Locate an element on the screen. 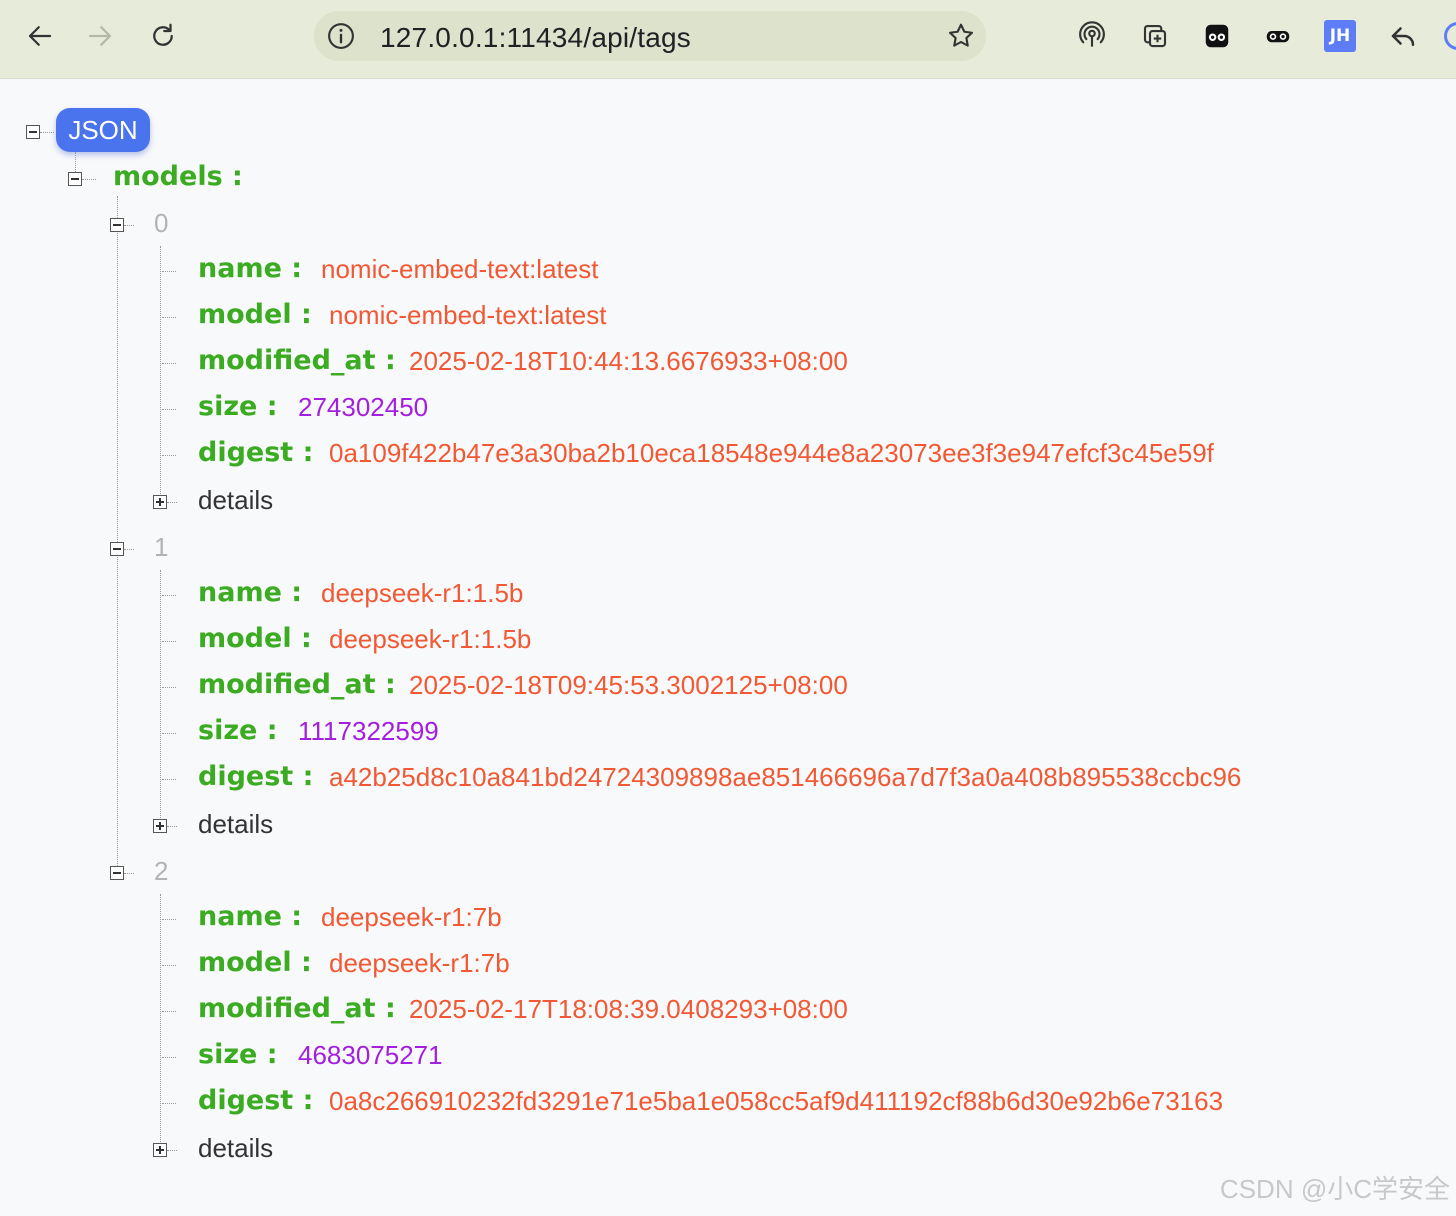 The height and width of the screenshot is (1216, 1456). name-value: deepseek-r1:7b is located at coordinates (411, 917).